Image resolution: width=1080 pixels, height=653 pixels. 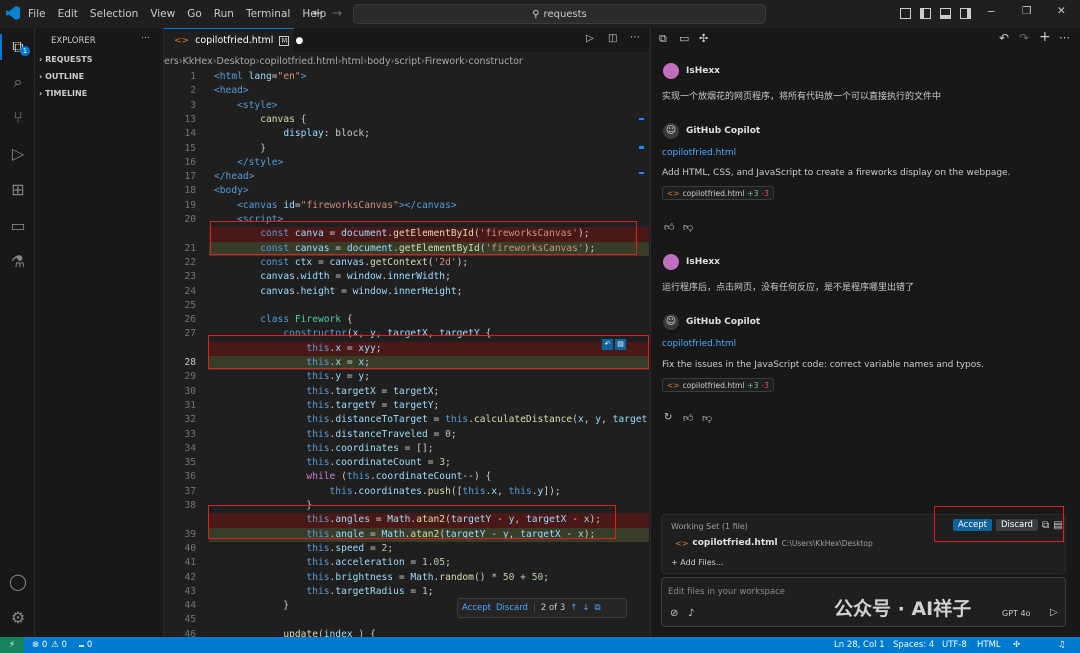 I want to click on menu-item-edit: Edit, so click(x=68, y=14).